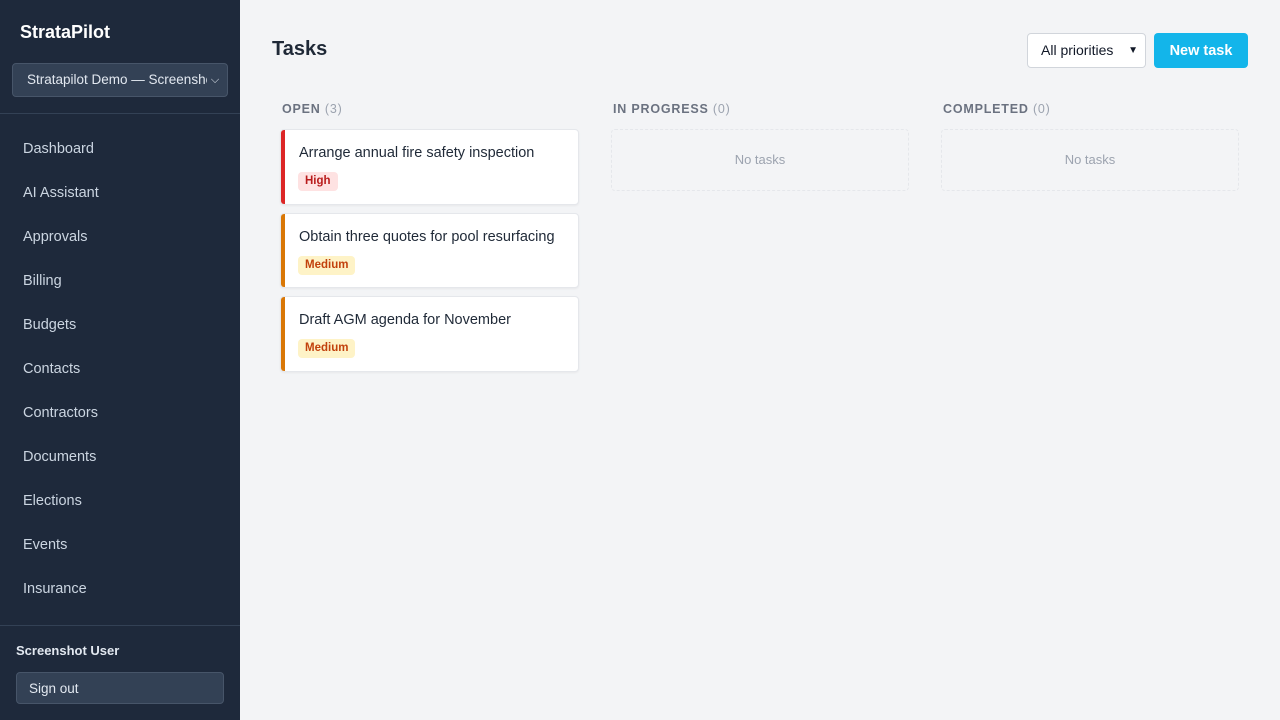  I want to click on chevron-down-icon: ▼, so click(1133, 50).